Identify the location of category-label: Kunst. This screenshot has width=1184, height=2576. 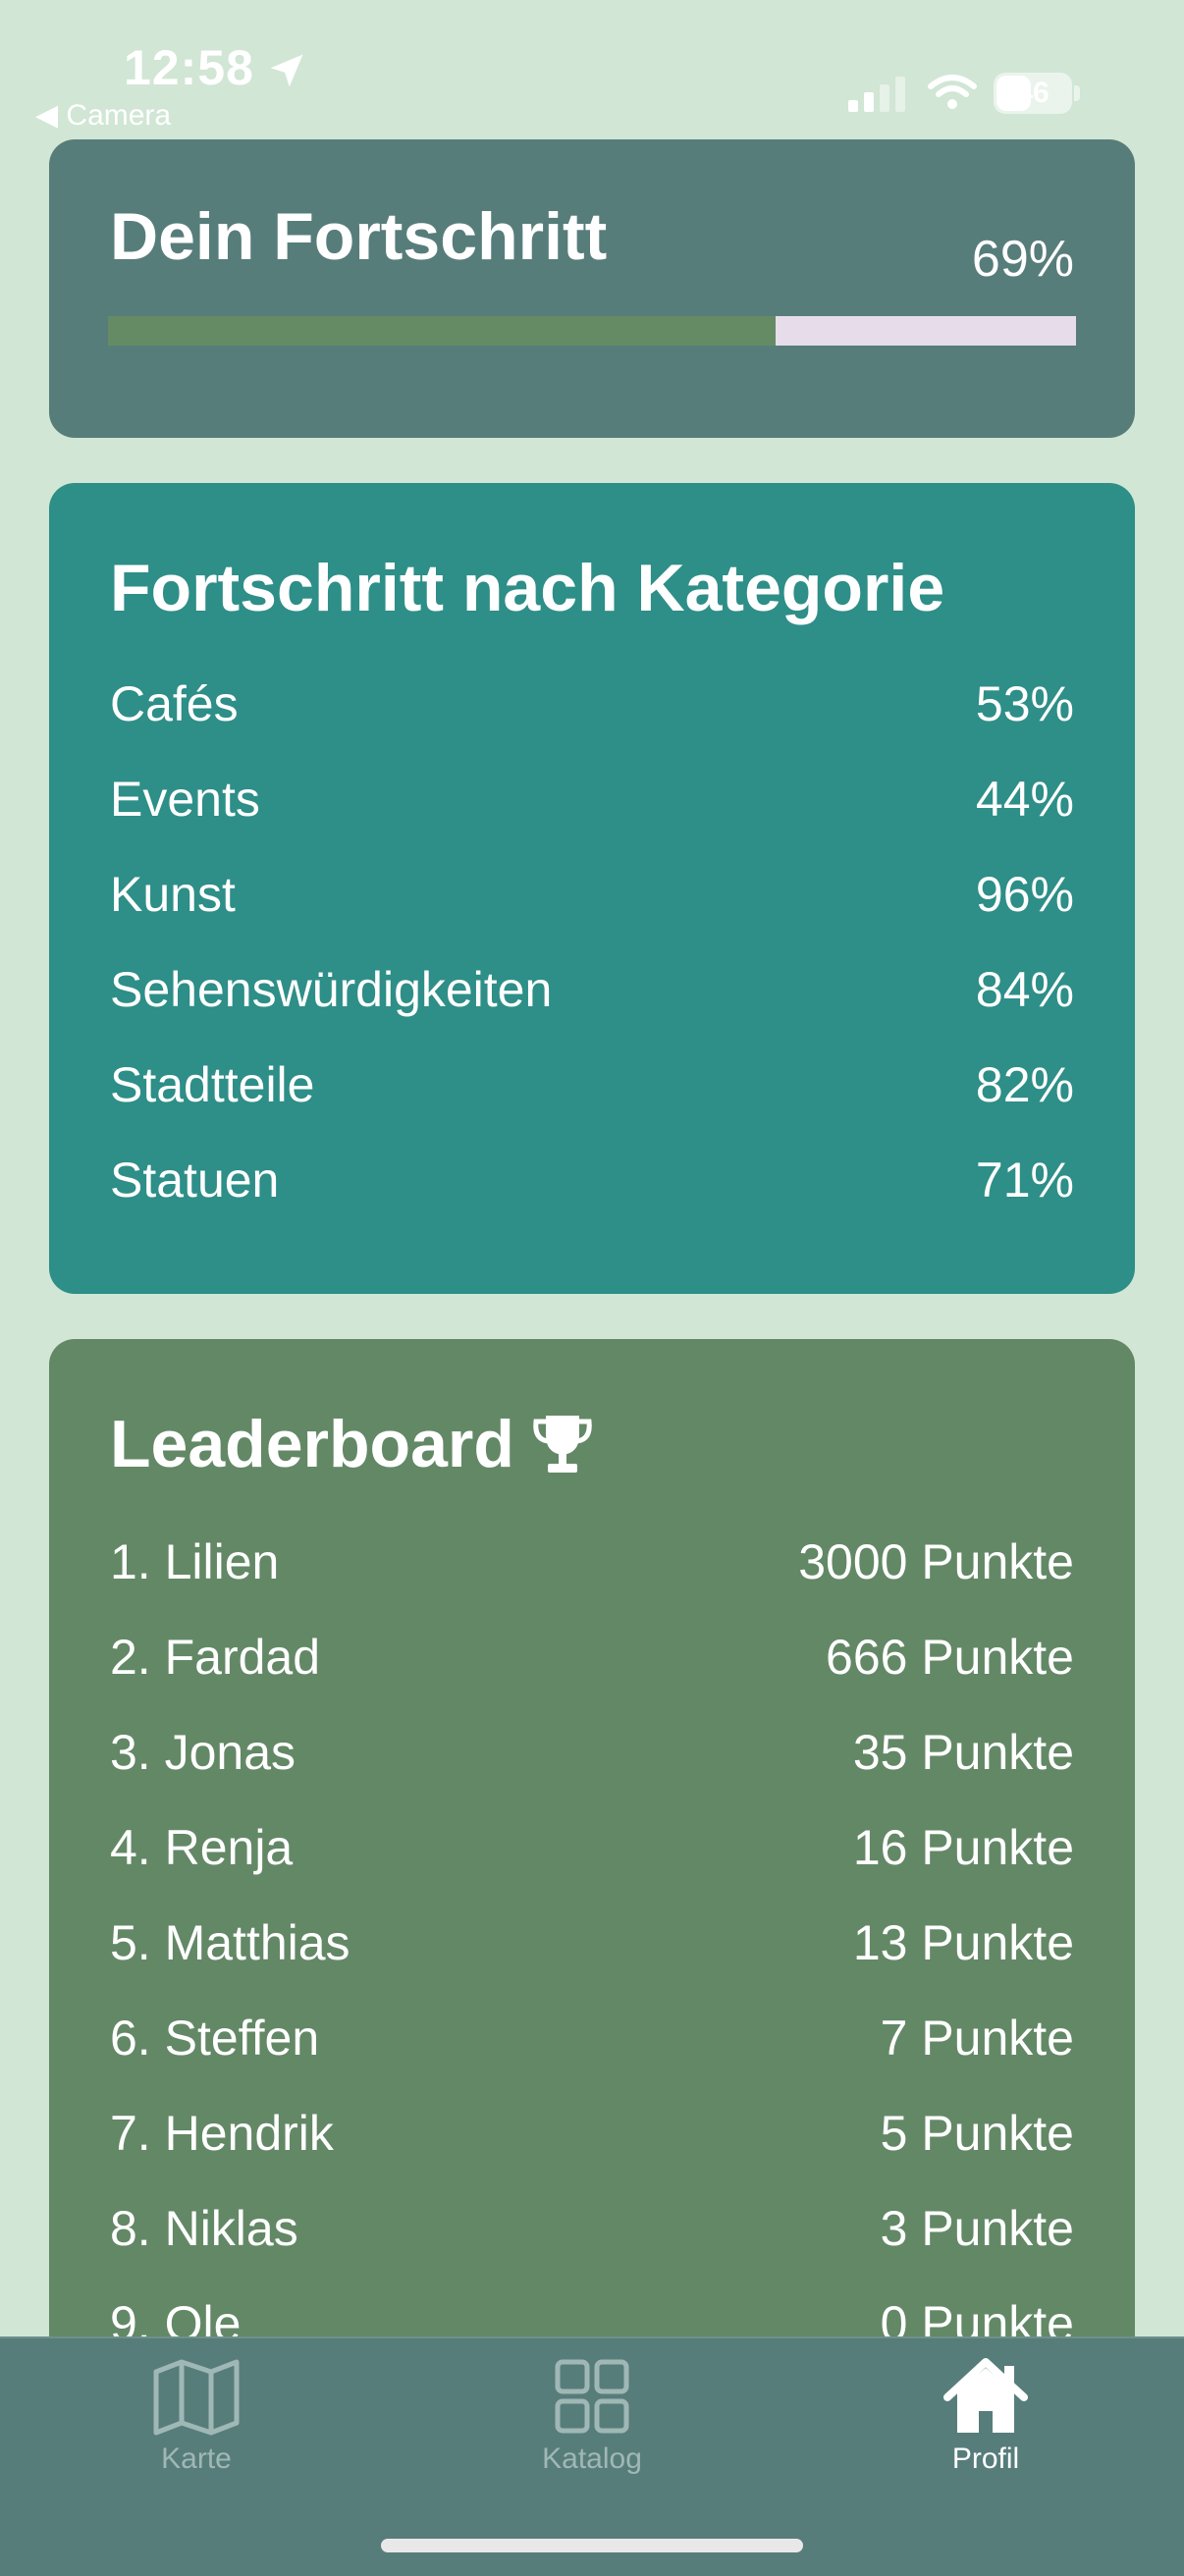
(173, 894).